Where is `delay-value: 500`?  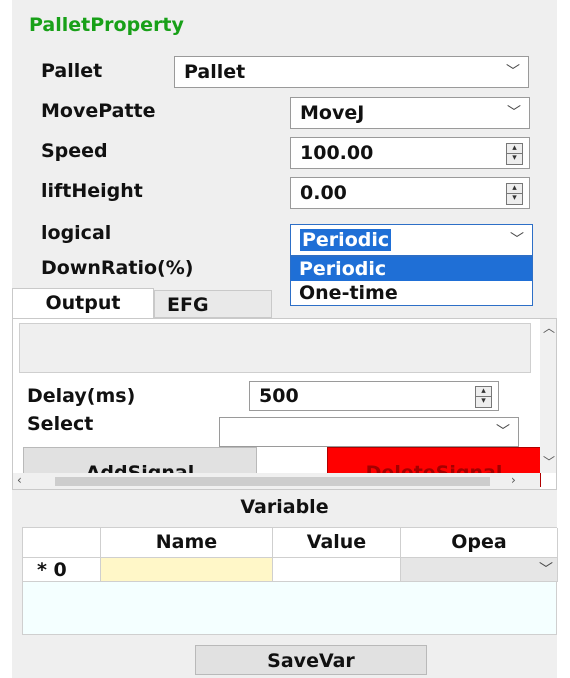
delay-value: 500 is located at coordinates (279, 396).